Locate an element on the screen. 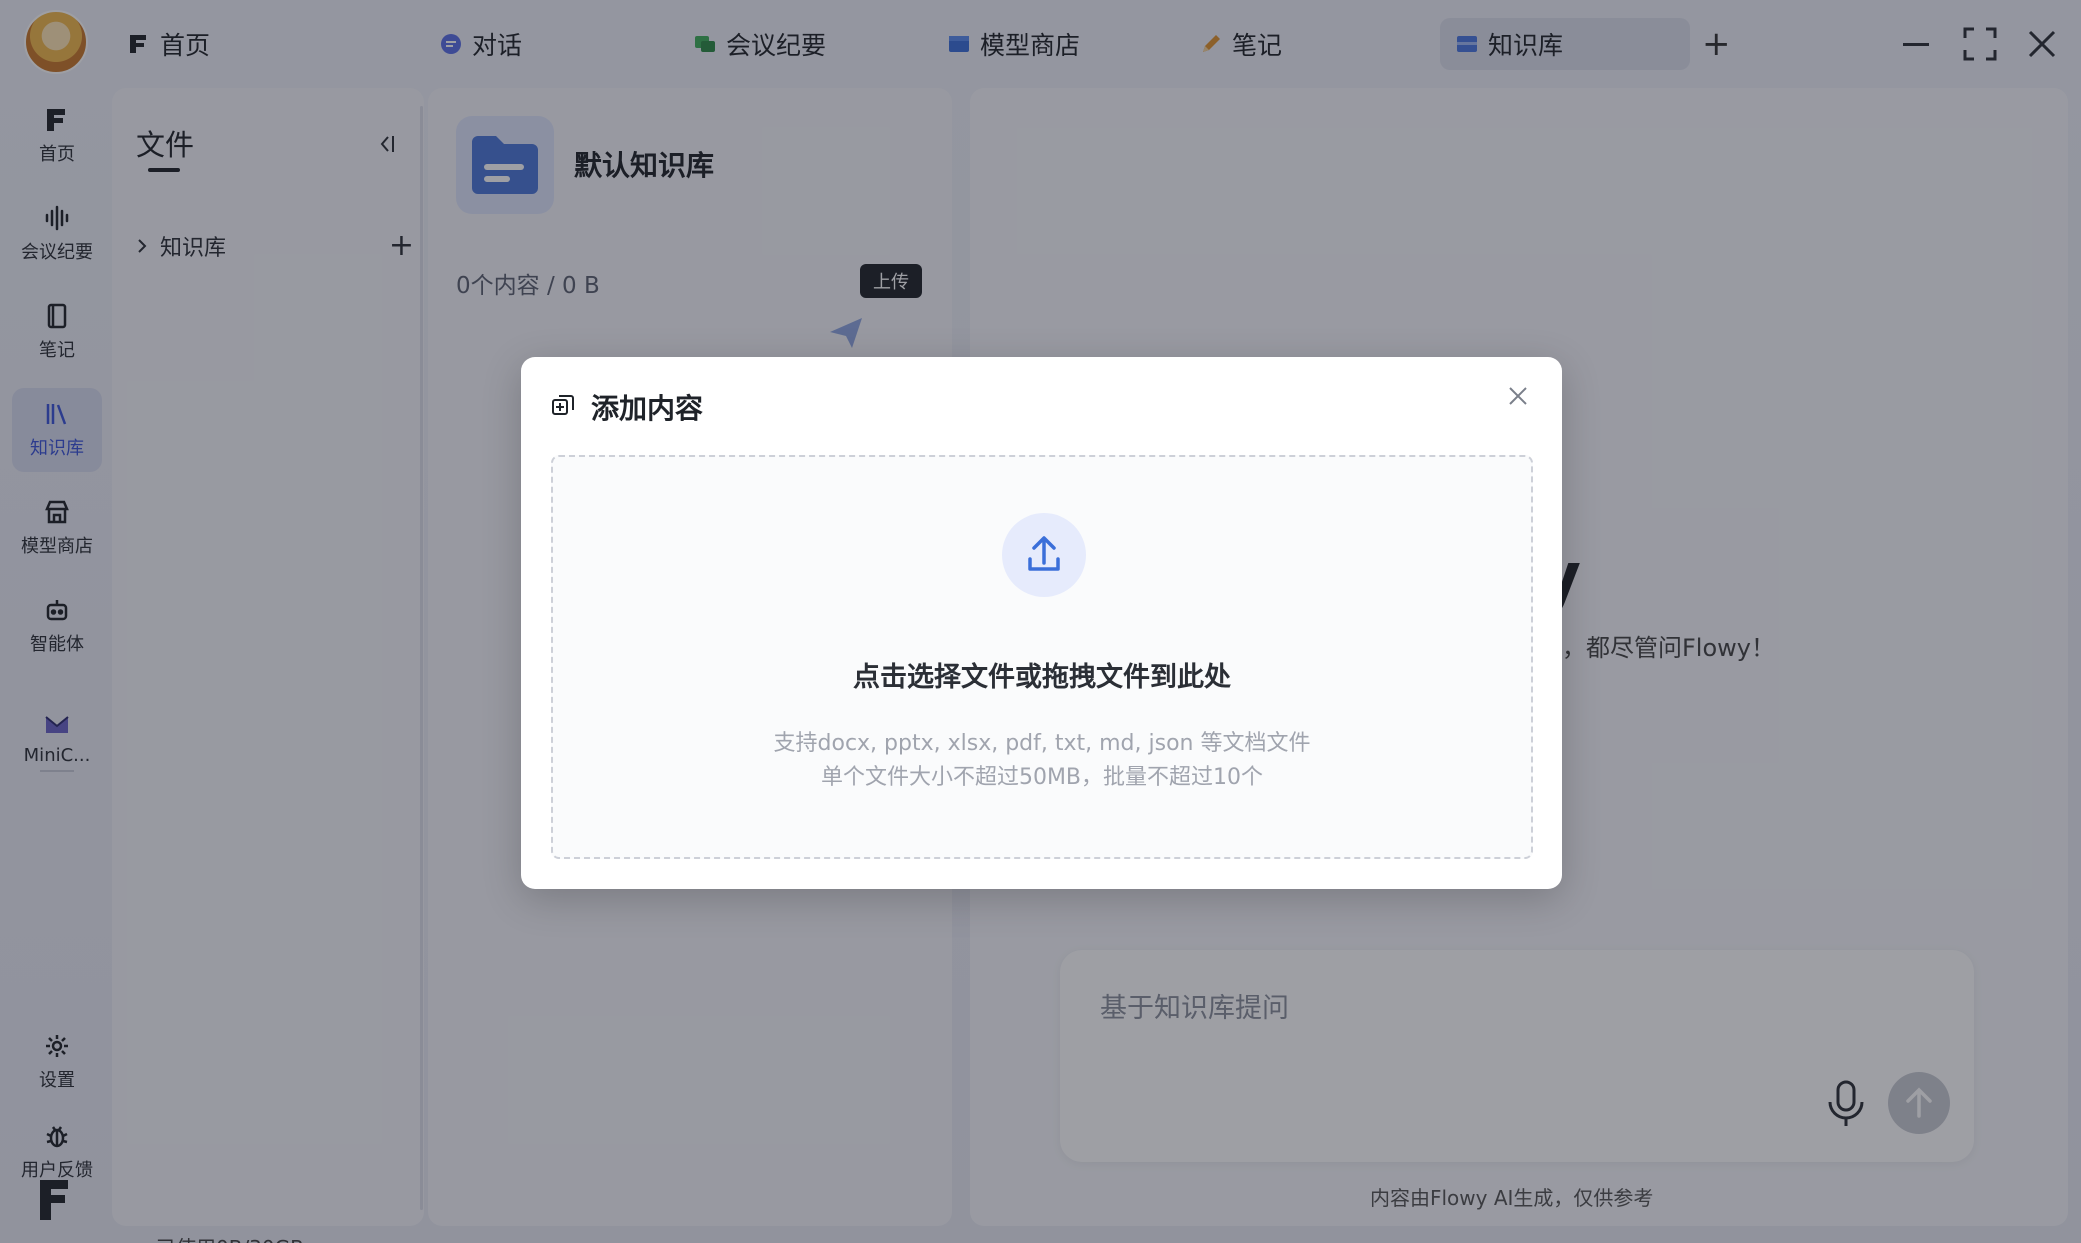 The image size is (2081, 1243). upload-icon is located at coordinates (1044, 553).